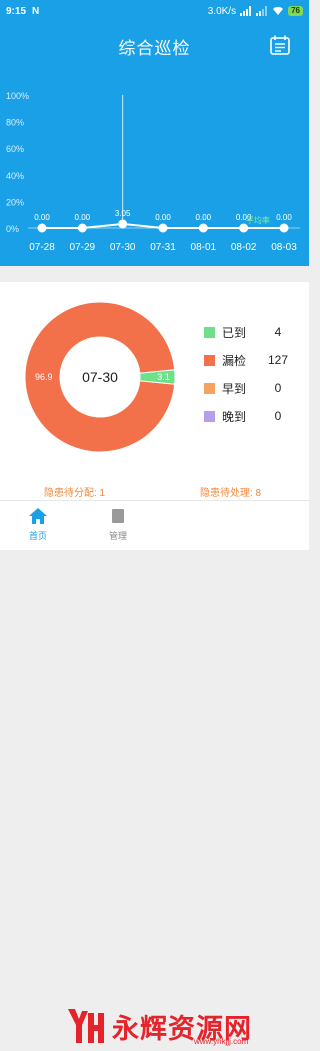  Describe the element at coordinates (254, 332) in the screenshot. I see `legend-row-arrived: 已到 4` at that location.